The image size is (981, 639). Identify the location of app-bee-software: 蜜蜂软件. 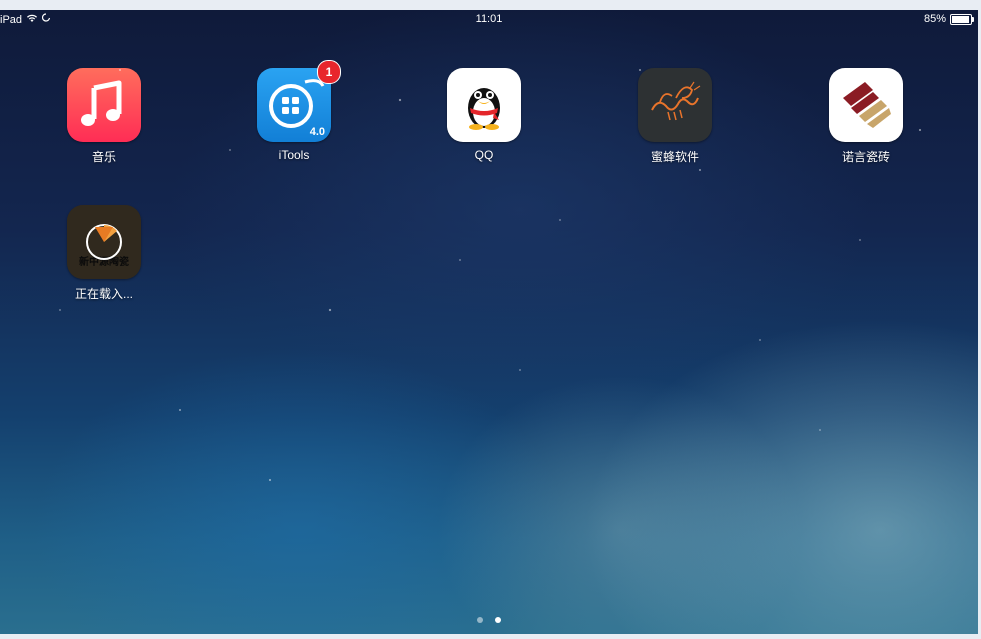
(675, 116).